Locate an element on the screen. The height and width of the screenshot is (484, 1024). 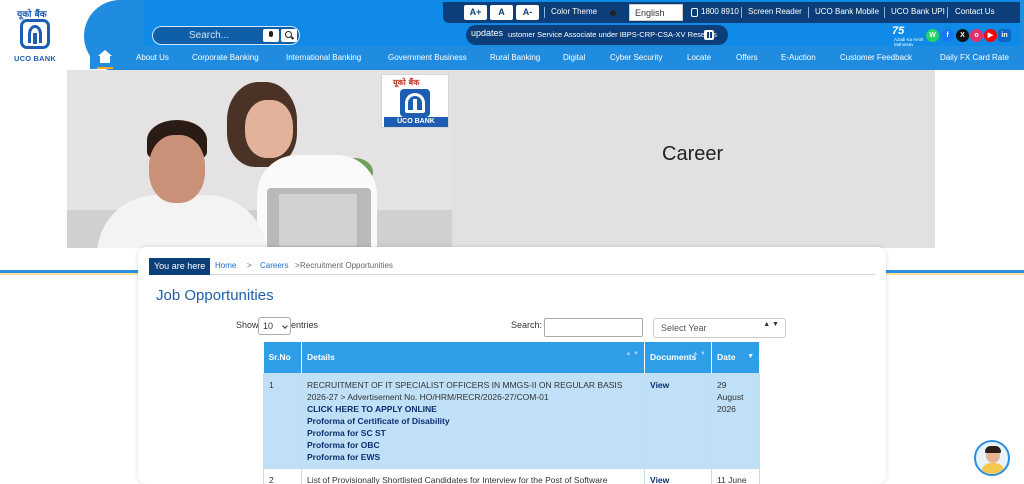
uco-bank-upi-link: UCO Bank UPI is located at coordinates (918, 11).